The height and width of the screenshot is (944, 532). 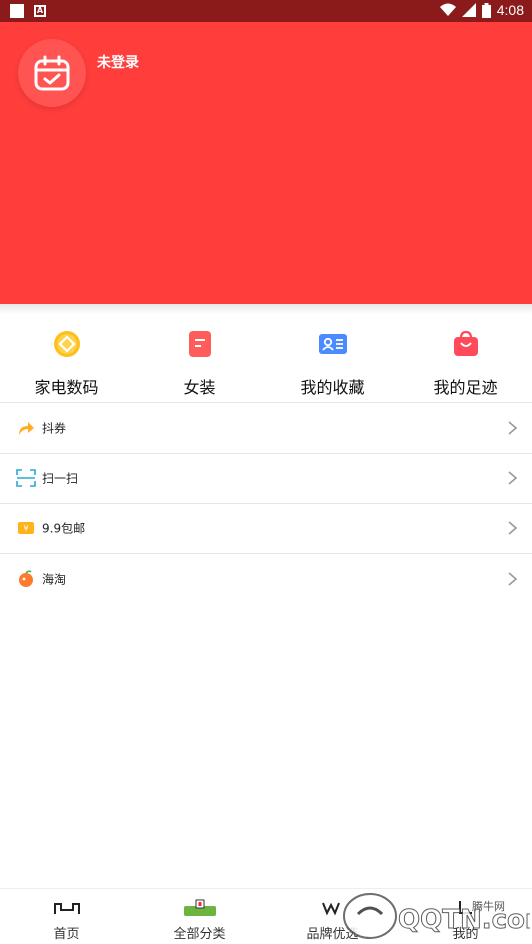 I want to click on menu-item-label: 扫一扫, so click(x=60, y=478).